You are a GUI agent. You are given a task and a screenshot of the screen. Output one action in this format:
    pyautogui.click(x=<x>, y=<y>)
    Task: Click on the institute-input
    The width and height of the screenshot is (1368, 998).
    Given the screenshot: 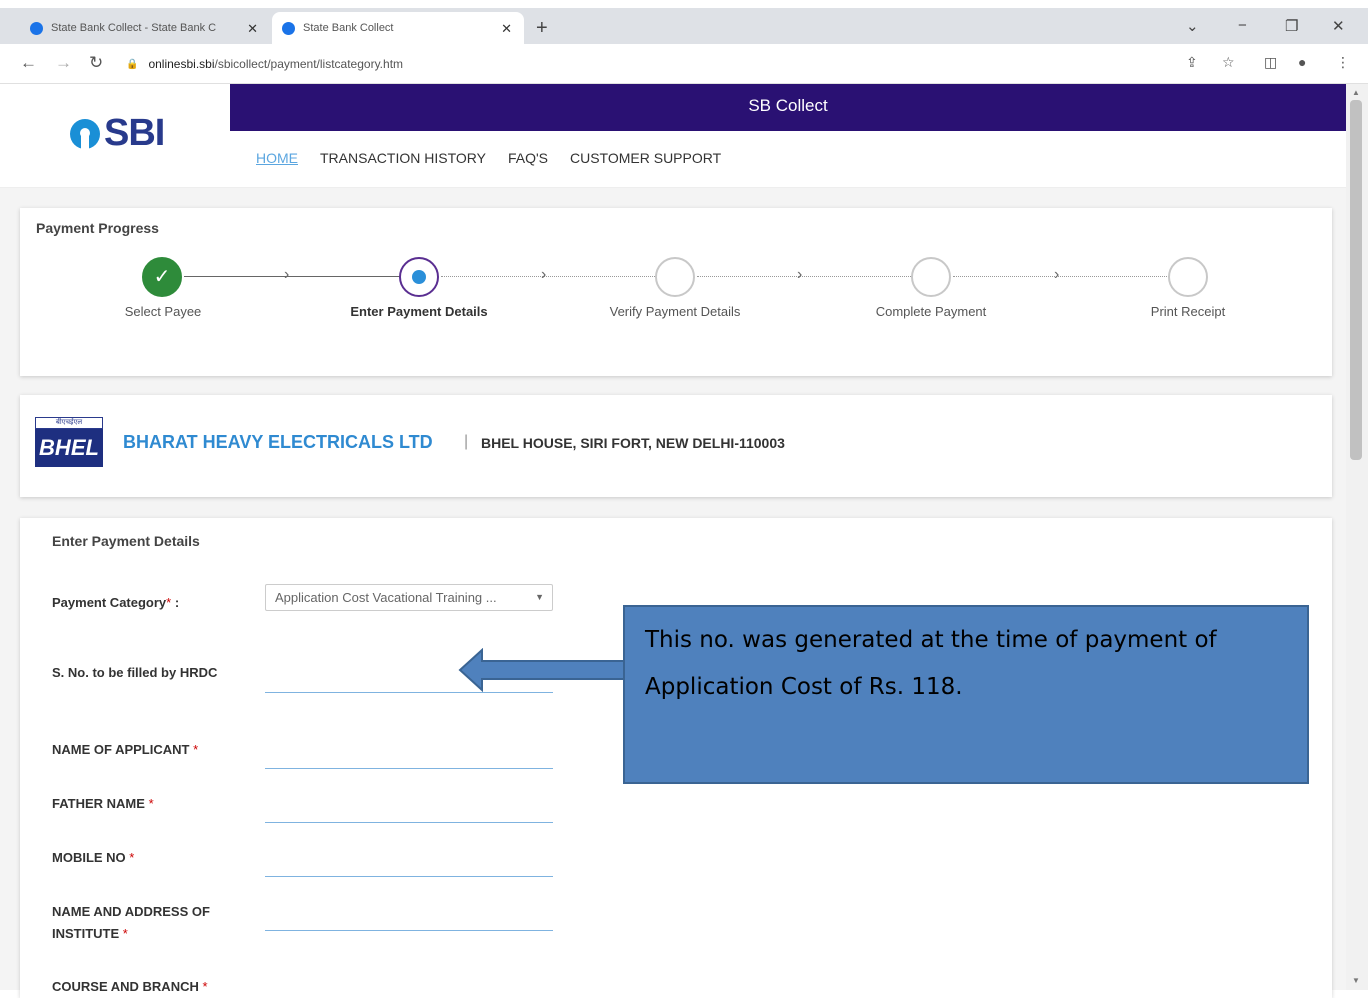 What is the action you would take?
    pyautogui.click(x=409, y=930)
    